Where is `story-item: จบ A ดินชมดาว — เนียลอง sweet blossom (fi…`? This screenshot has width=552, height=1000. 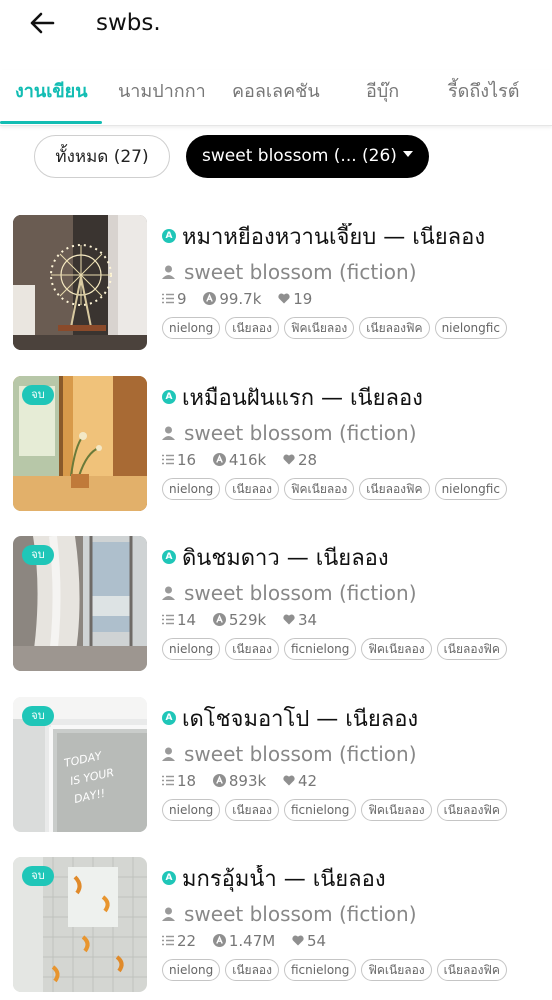
story-item: จบ A ดินชมดาว — เนียลอง sweet blossom (fi… is located at coordinates (276, 606).